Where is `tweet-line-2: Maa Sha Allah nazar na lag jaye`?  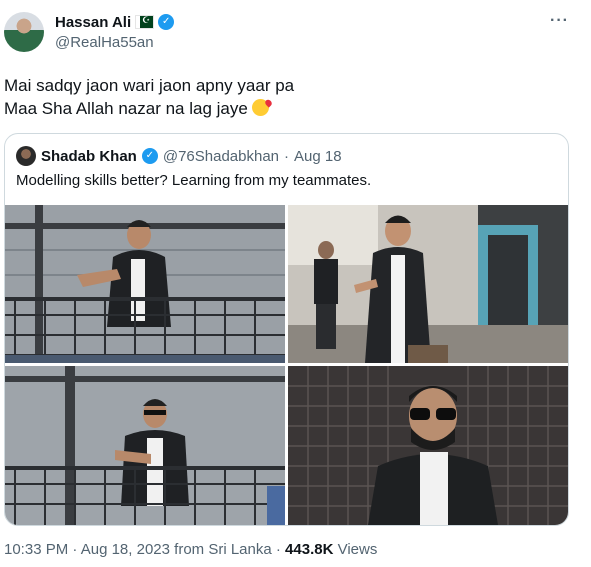 tweet-line-2: Maa Sha Allah nazar na lag jaye is located at coordinates (149, 108).